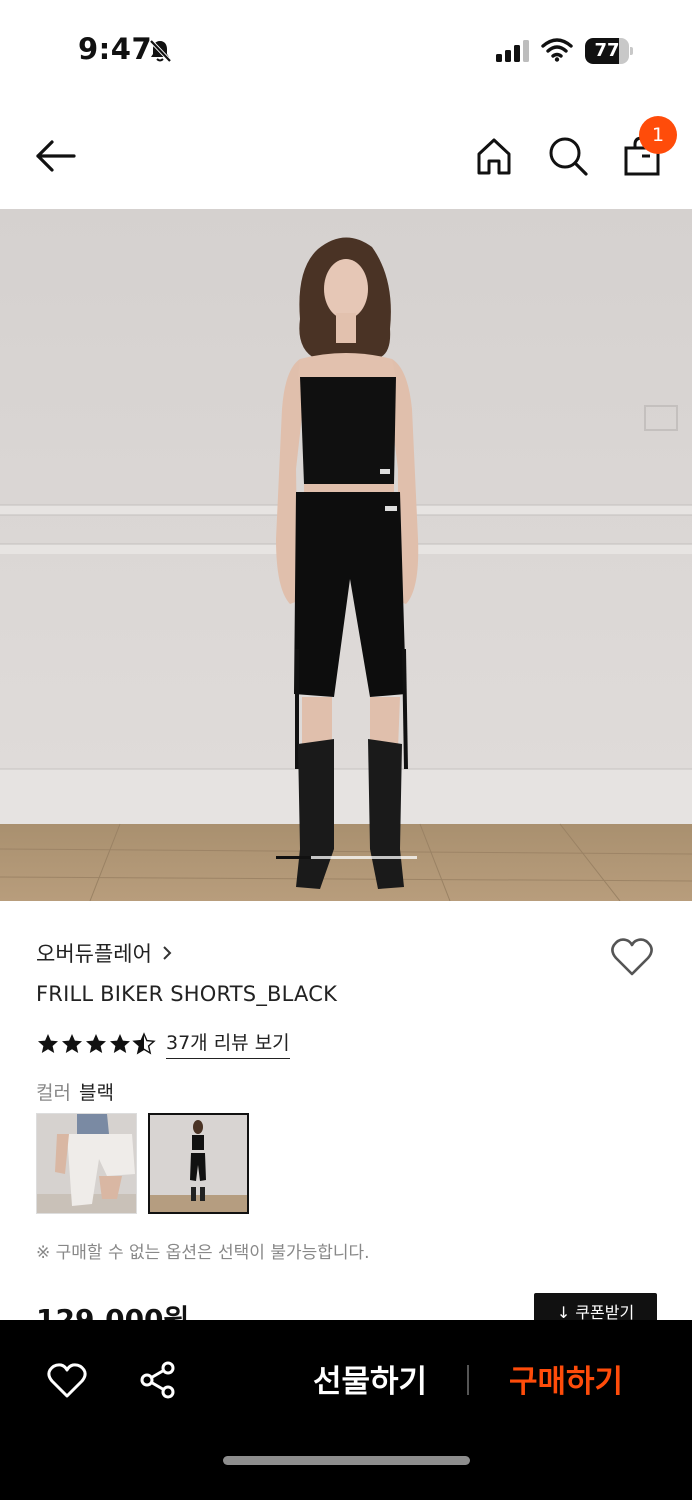 This screenshot has width=692, height=1500. I want to click on status-bar: 9:47 77, so click(346, 50).